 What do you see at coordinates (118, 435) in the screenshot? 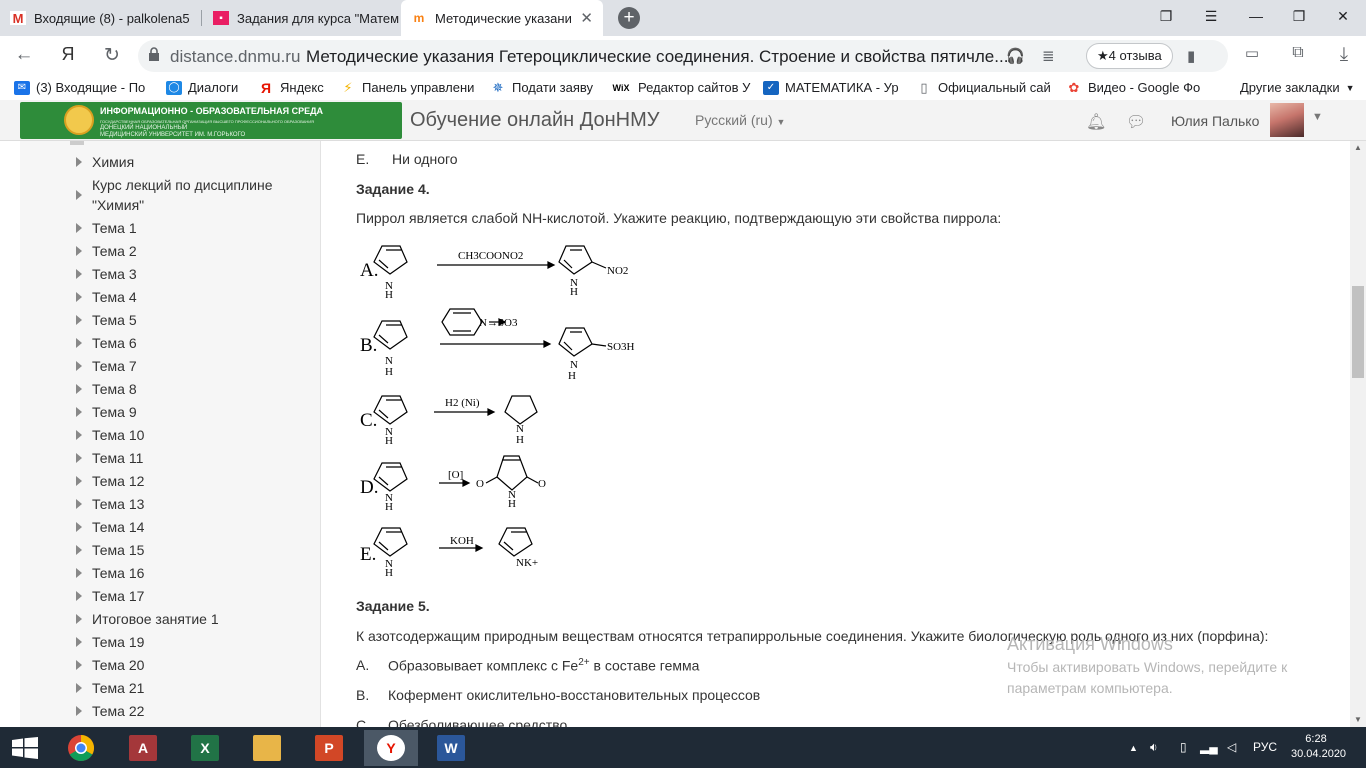
I see `sidebar-item: Тема 10` at bounding box center [118, 435].